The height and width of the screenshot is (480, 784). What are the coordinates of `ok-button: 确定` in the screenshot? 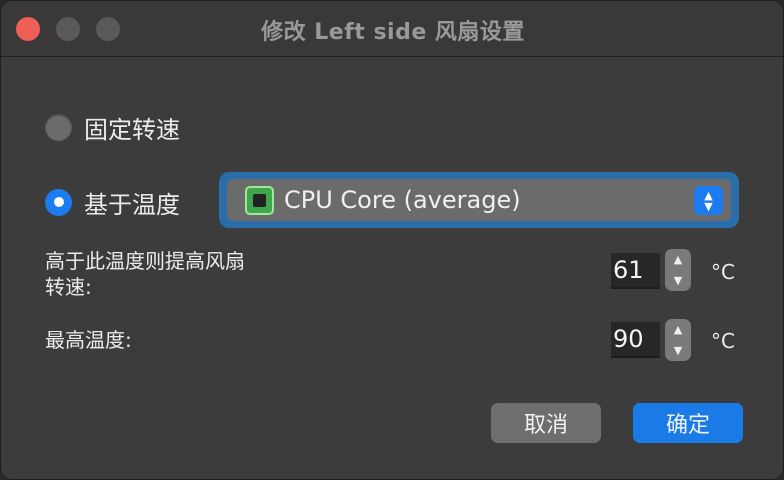 It's located at (688, 423).